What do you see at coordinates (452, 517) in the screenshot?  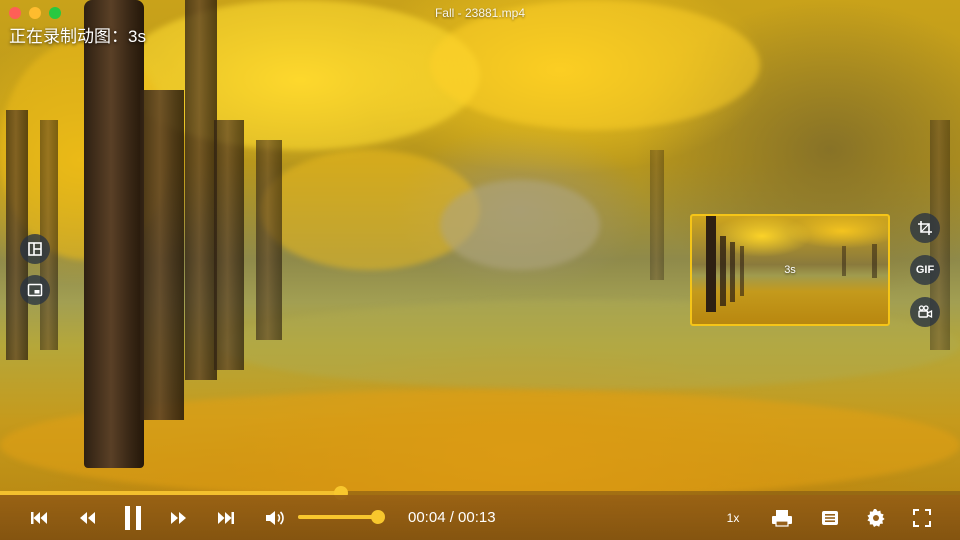 I see `time-display: 00:04 / 00:13` at bounding box center [452, 517].